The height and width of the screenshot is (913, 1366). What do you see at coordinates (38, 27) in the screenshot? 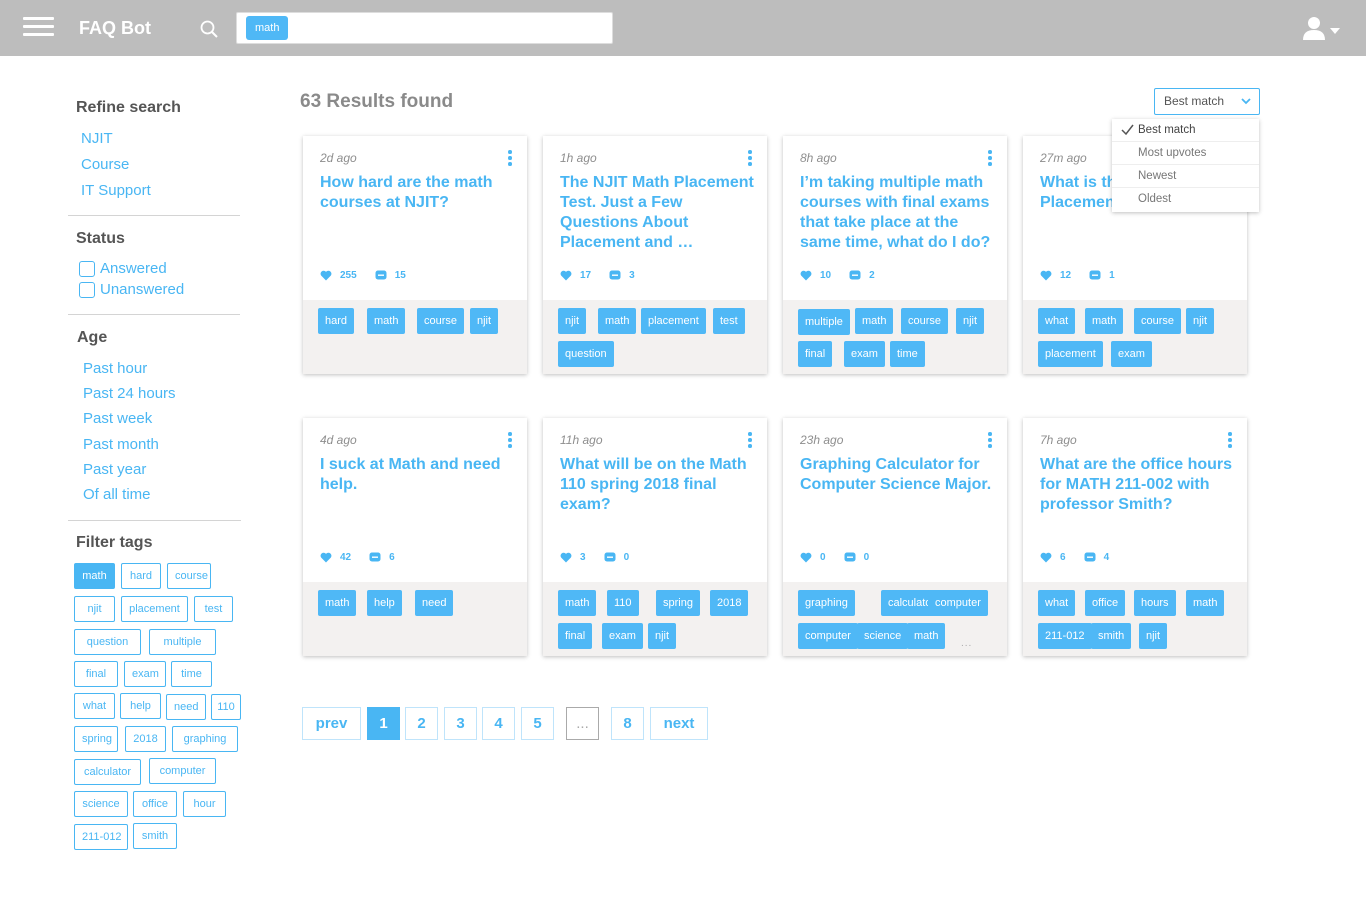
I see `hamburger-menu-icon` at bounding box center [38, 27].